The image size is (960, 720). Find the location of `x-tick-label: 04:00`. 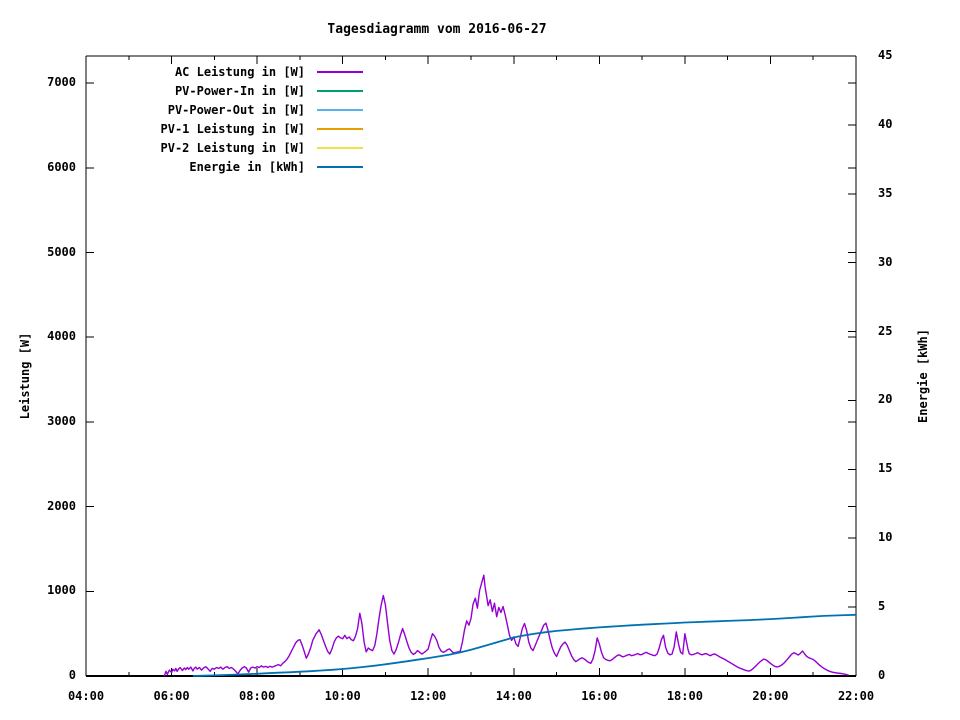

x-tick-label: 04:00 is located at coordinates (86, 696).